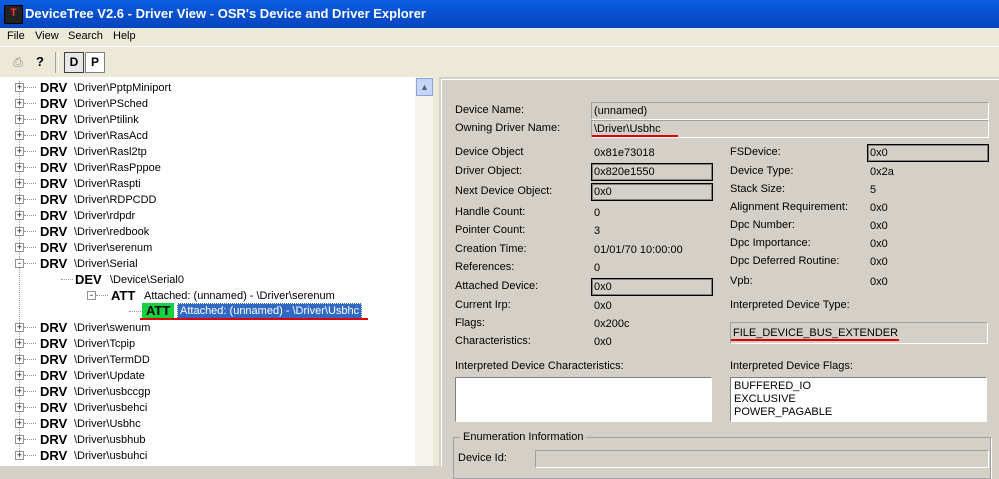 This screenshot has height=479, width=999. Describe the element at coordinates (490, 212) in the screenshot. I see `field-label: Handle Count:` at that location.